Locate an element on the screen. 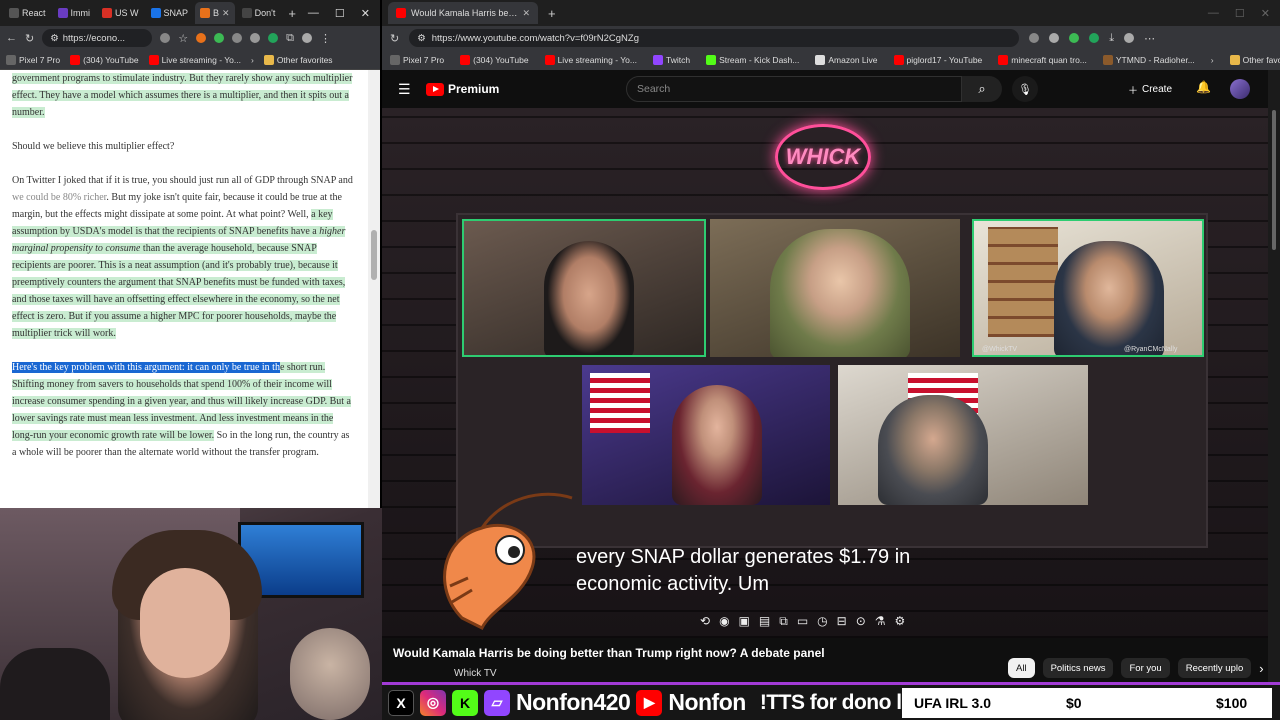 The image size is (1280, 720). bookmark-item: Amazon Live is located at coordinates (846, 60).